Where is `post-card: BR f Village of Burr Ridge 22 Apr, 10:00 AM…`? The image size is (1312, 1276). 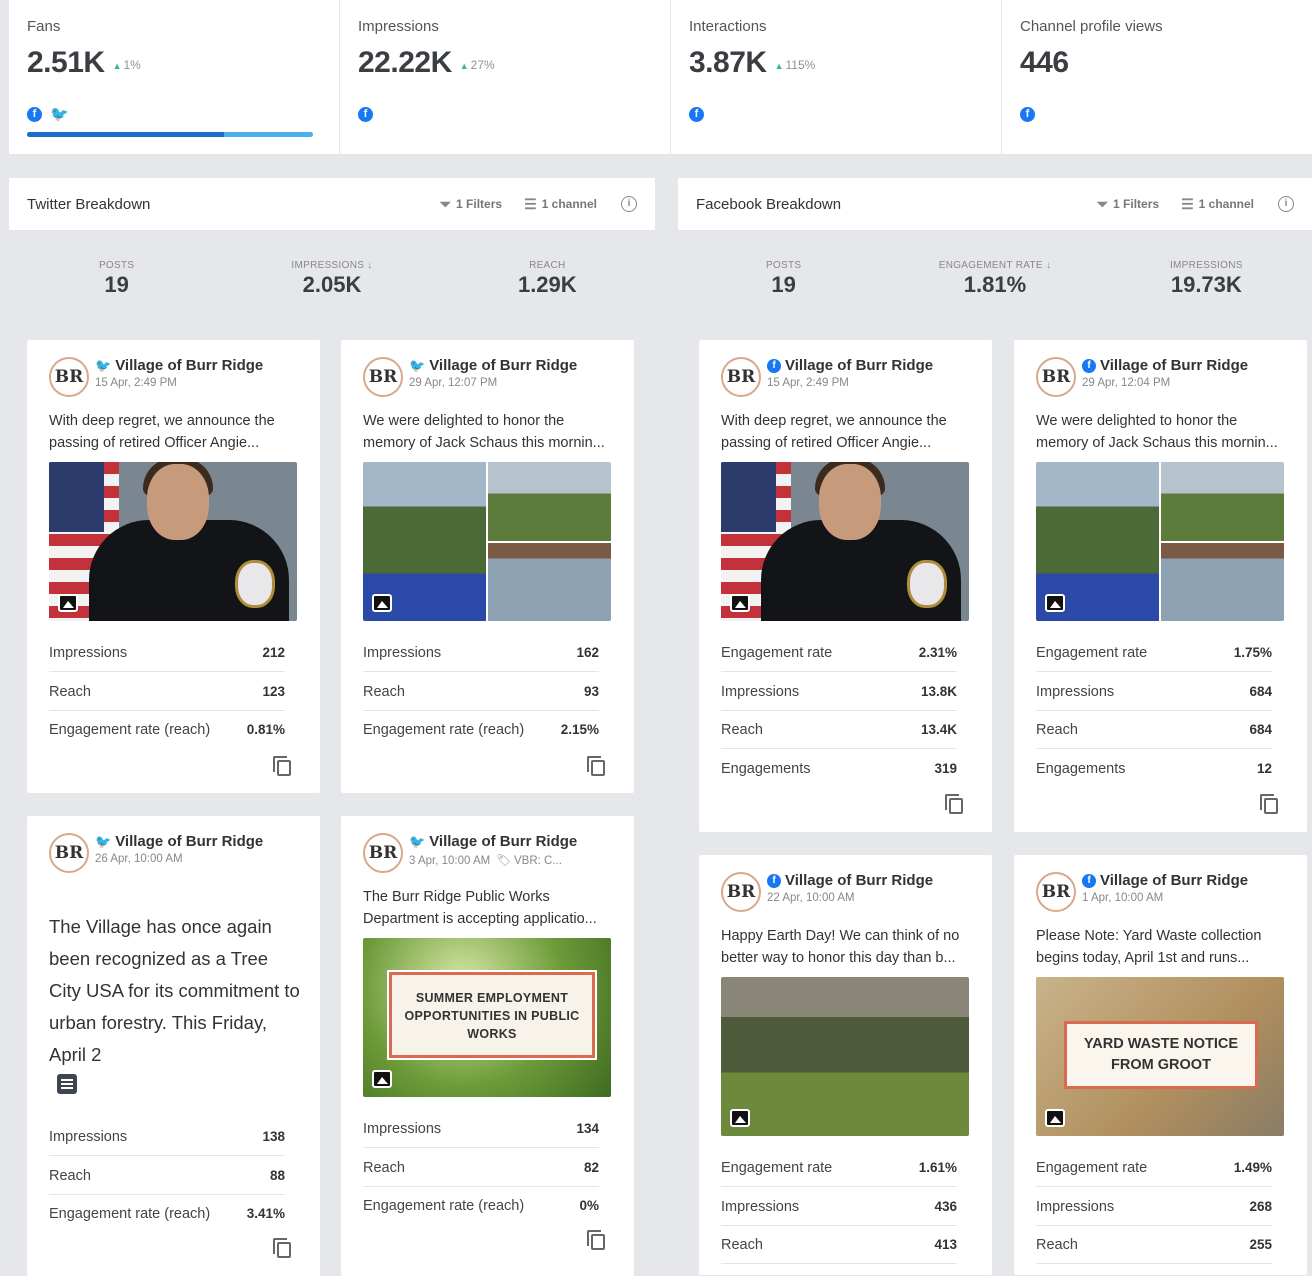
post-card: BR f Village of Burr Ridge 22 Apr, 10:00 AM… is located at coordinates (845, 1065).